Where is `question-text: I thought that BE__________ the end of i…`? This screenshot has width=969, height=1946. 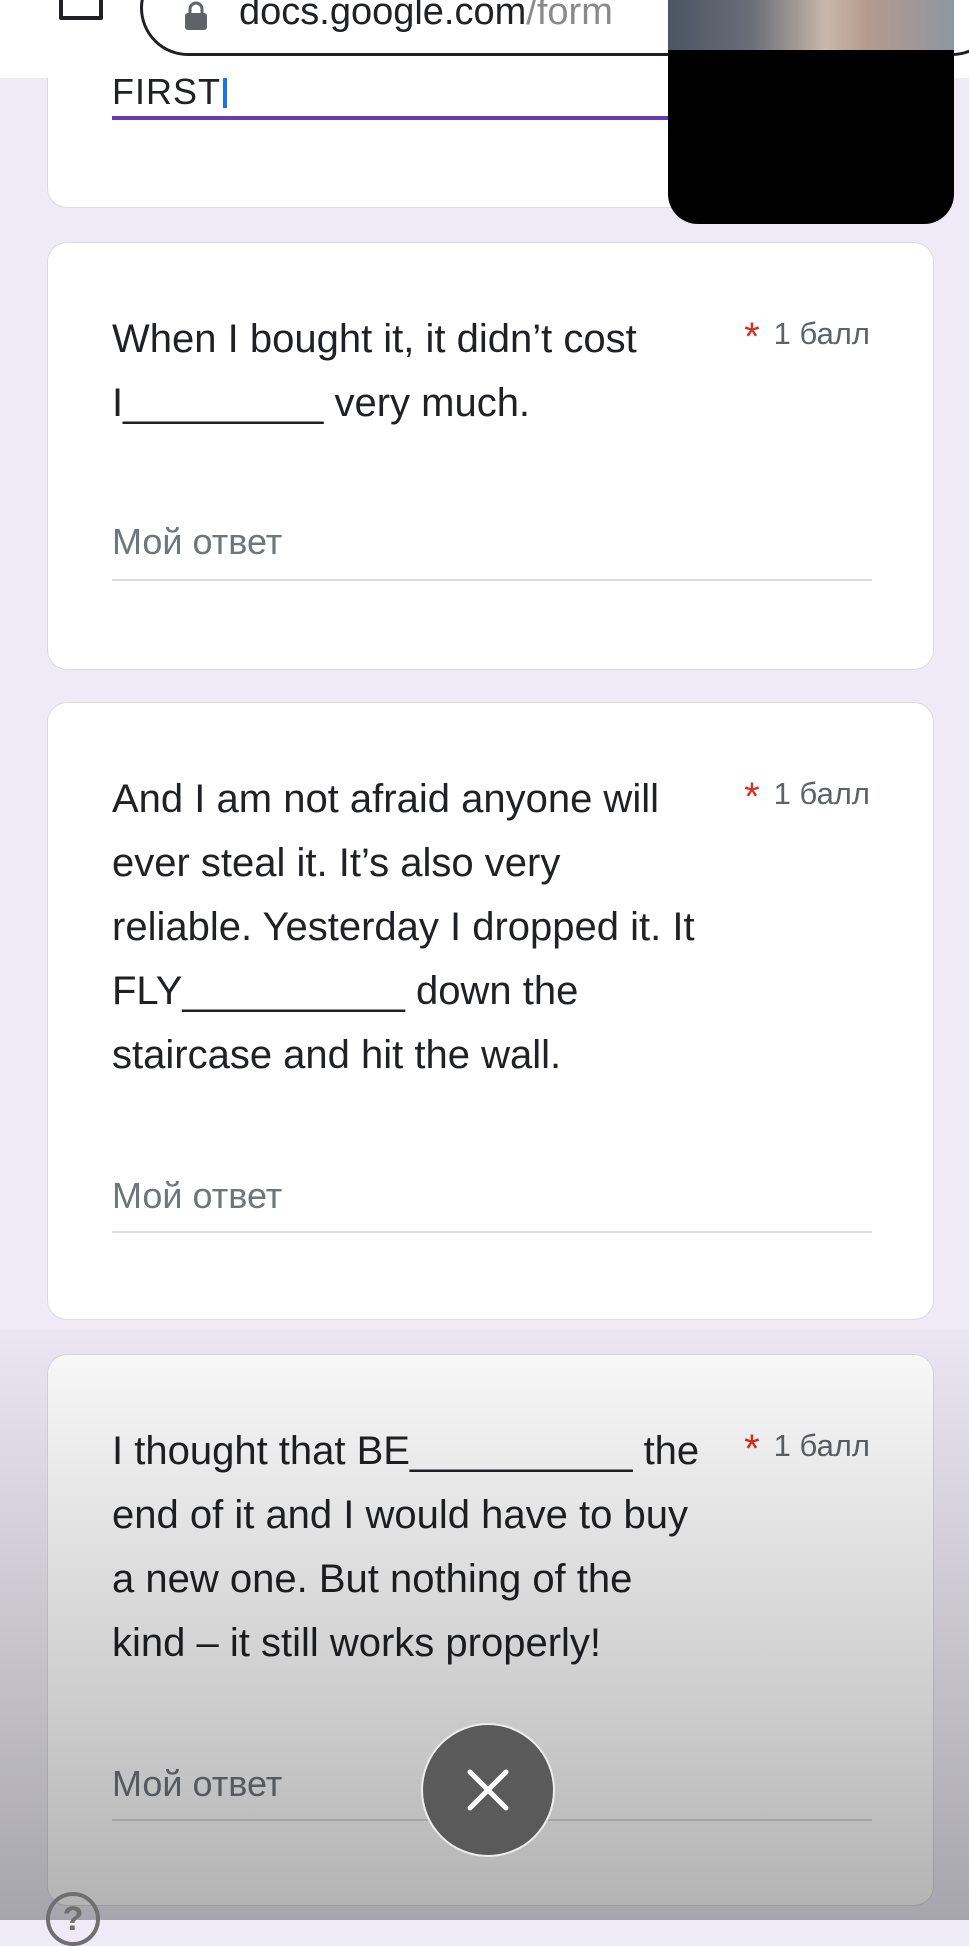
question-text: I thought that BE__________ the end of i… is located at coordinates (406, 1547).